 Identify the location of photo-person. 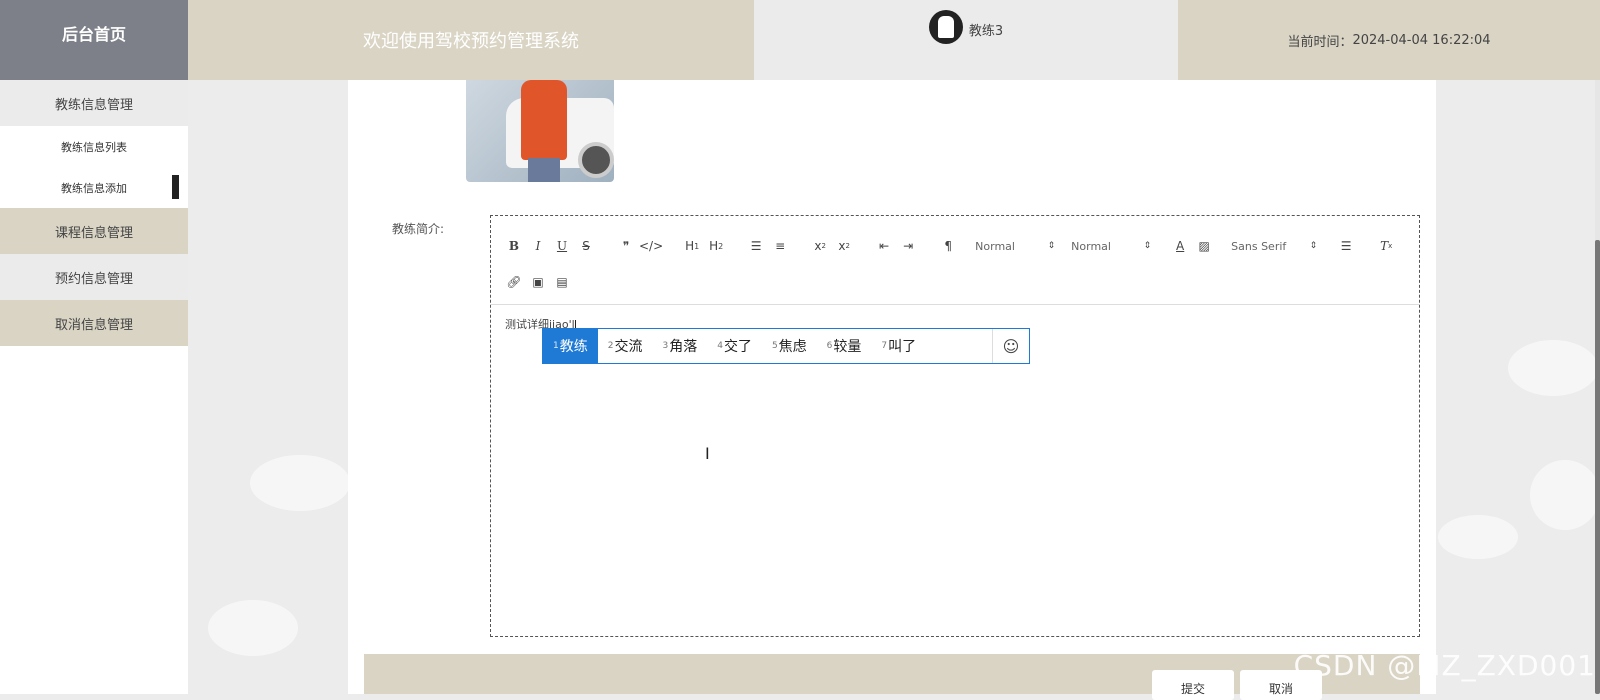
(544, 120).